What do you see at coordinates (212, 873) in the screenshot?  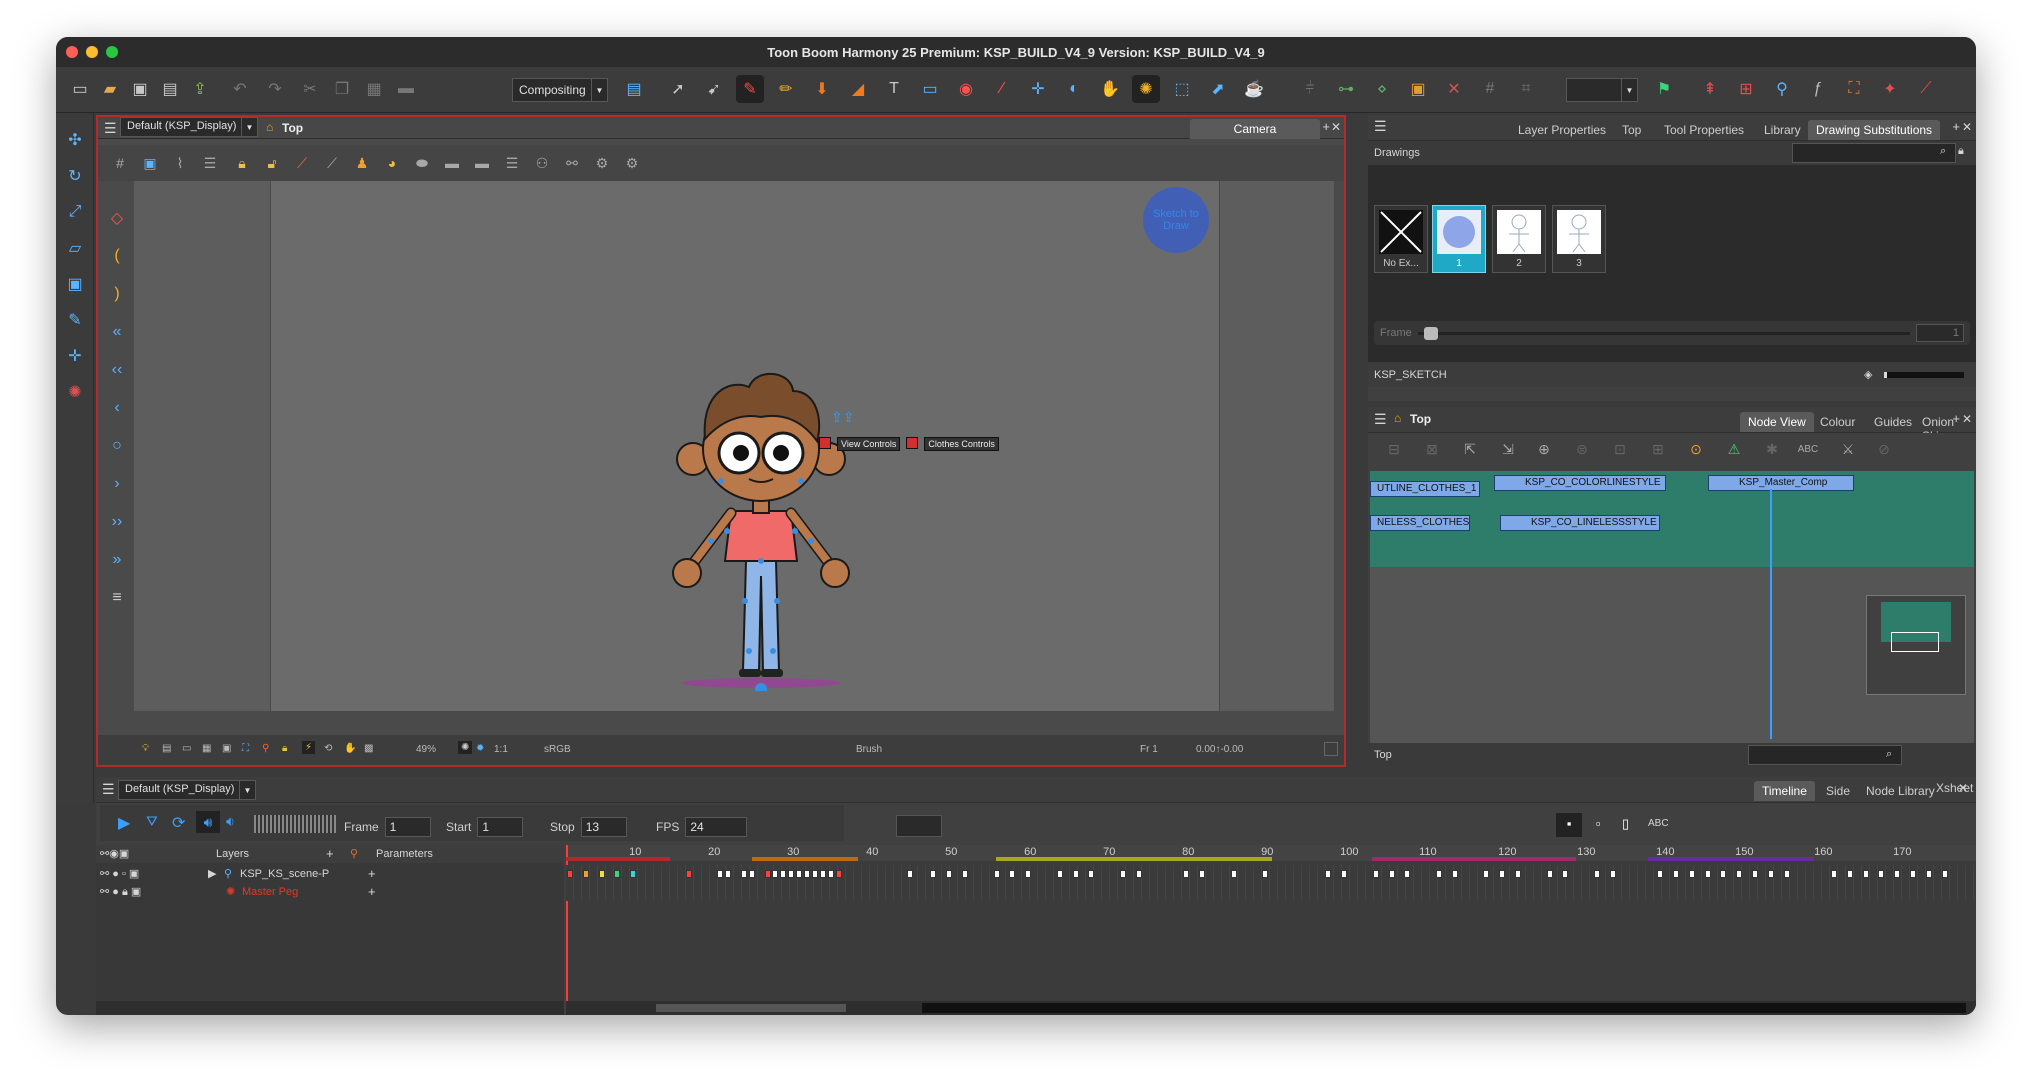 I see `expand-arrow-icon: ▶` at bounding box center [212, 873].